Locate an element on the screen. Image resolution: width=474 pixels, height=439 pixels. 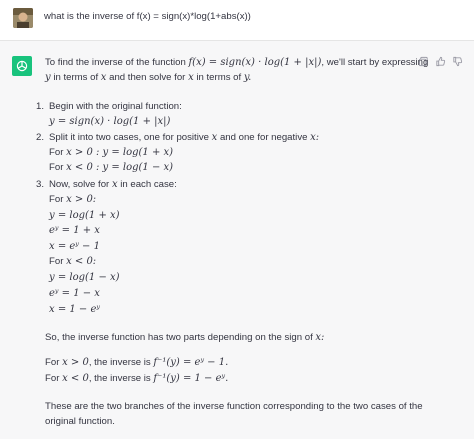
intro-math-y: y is located at coordinates (48, 77).